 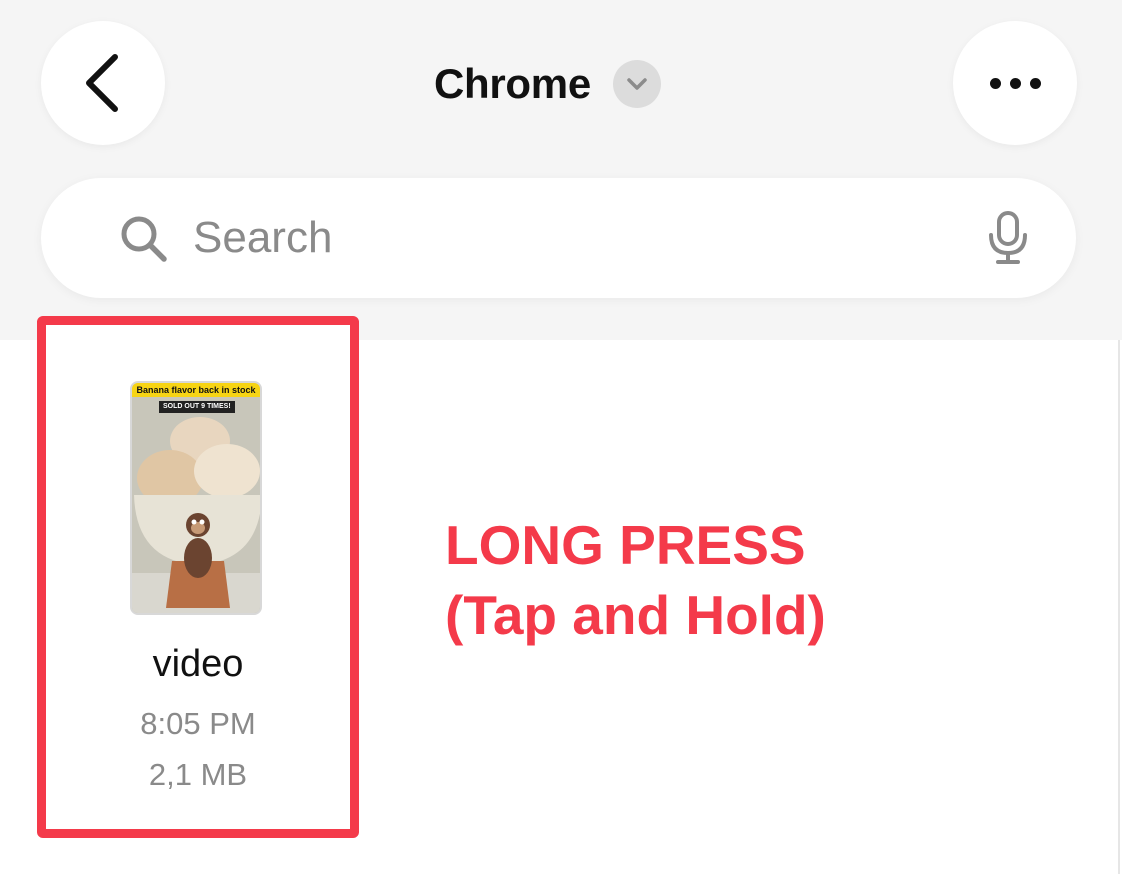 What do you see at coordinates (573, 238) in the screenshot?
I see `search-input` at bounding box center [573, 238].